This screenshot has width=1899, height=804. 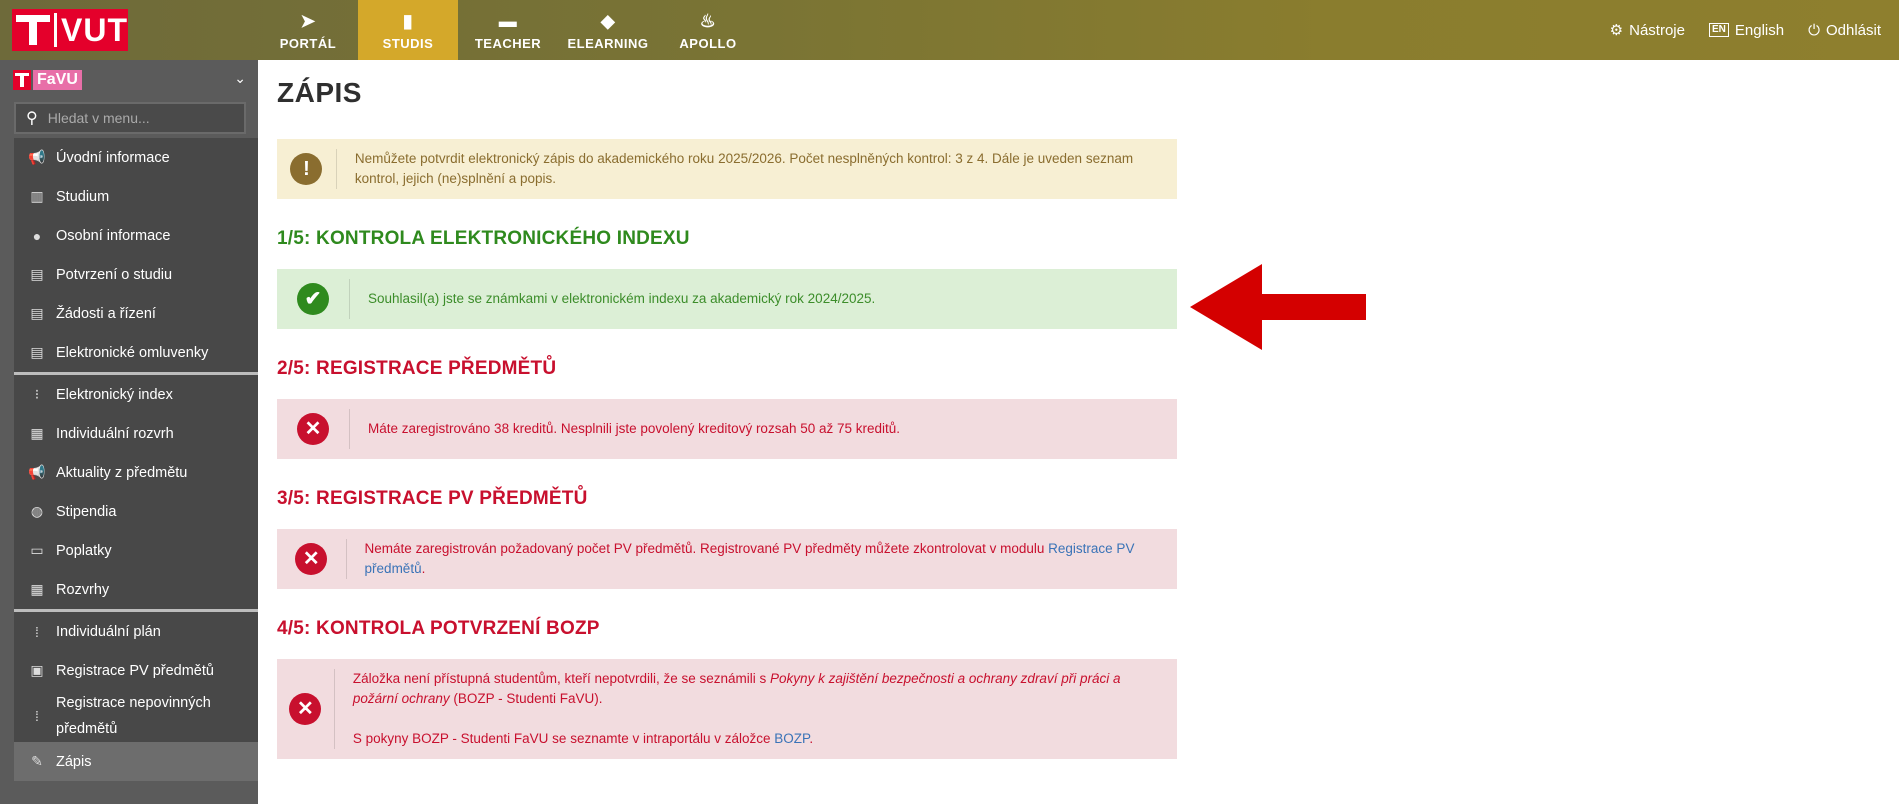 I want to click on logo-text: VUT, so click(x=94, y=29).